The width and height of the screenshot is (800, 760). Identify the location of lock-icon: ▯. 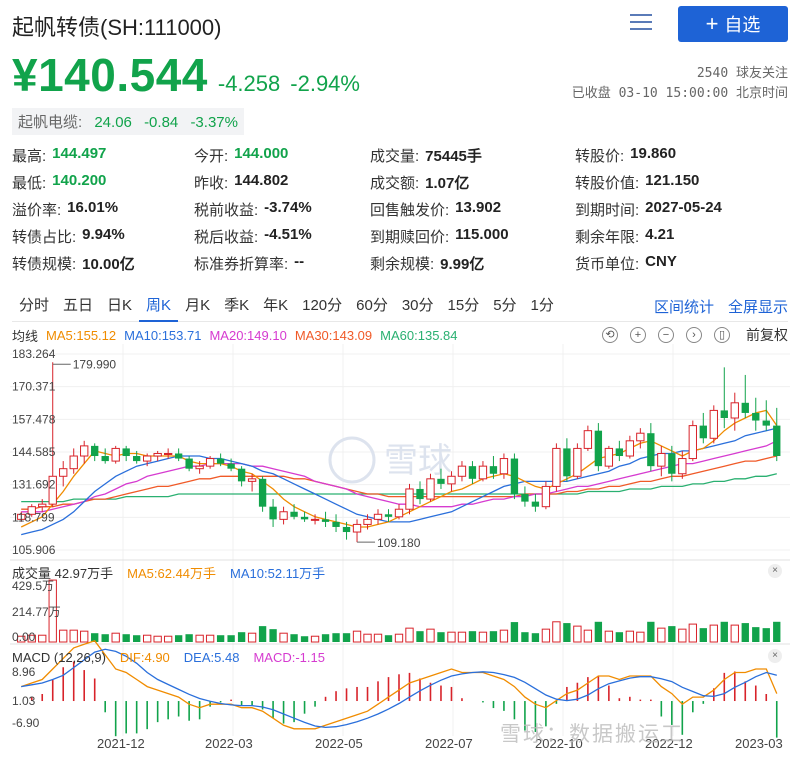
(722, 335).